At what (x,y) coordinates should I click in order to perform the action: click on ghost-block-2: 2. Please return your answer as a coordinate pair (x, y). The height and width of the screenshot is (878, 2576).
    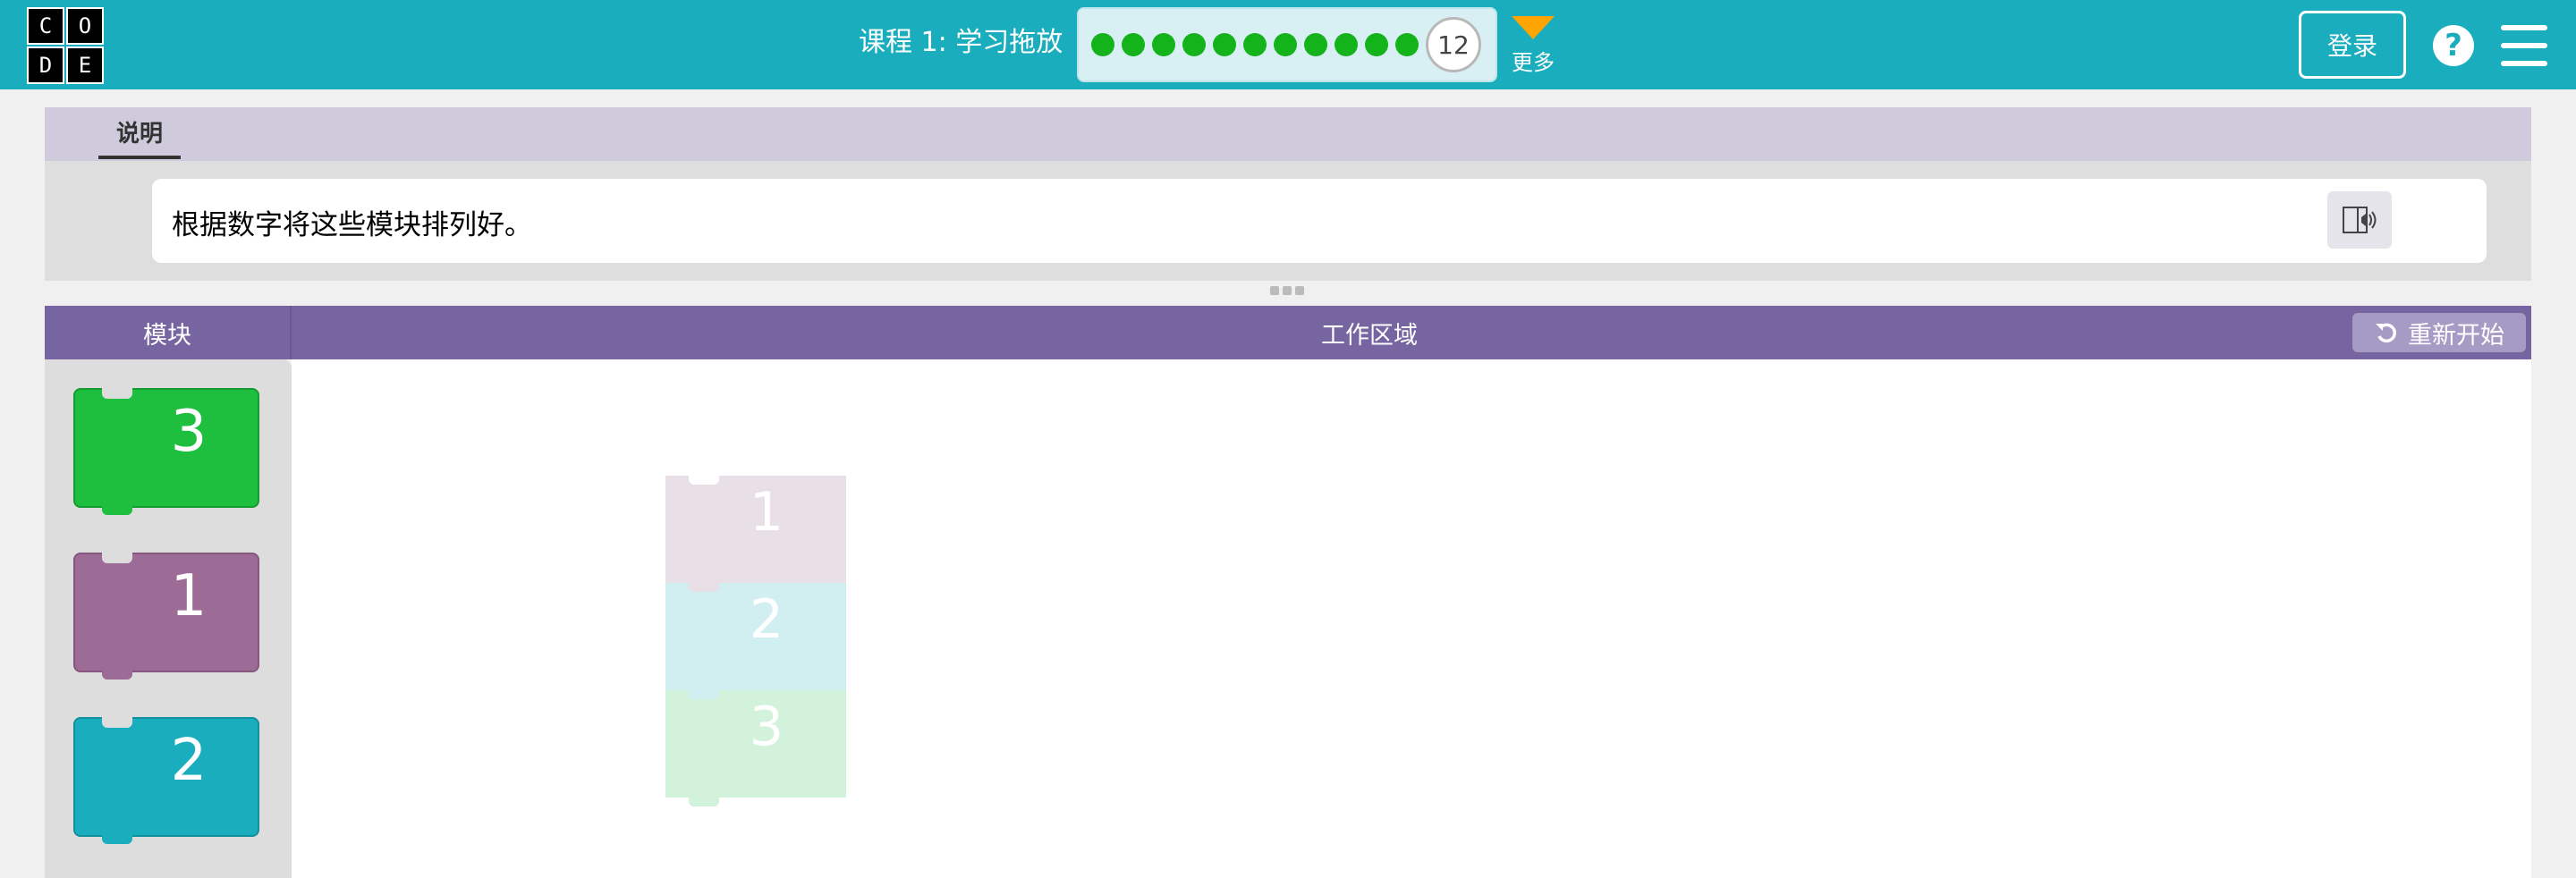
    Looking at the image, I should click on (755, 635).